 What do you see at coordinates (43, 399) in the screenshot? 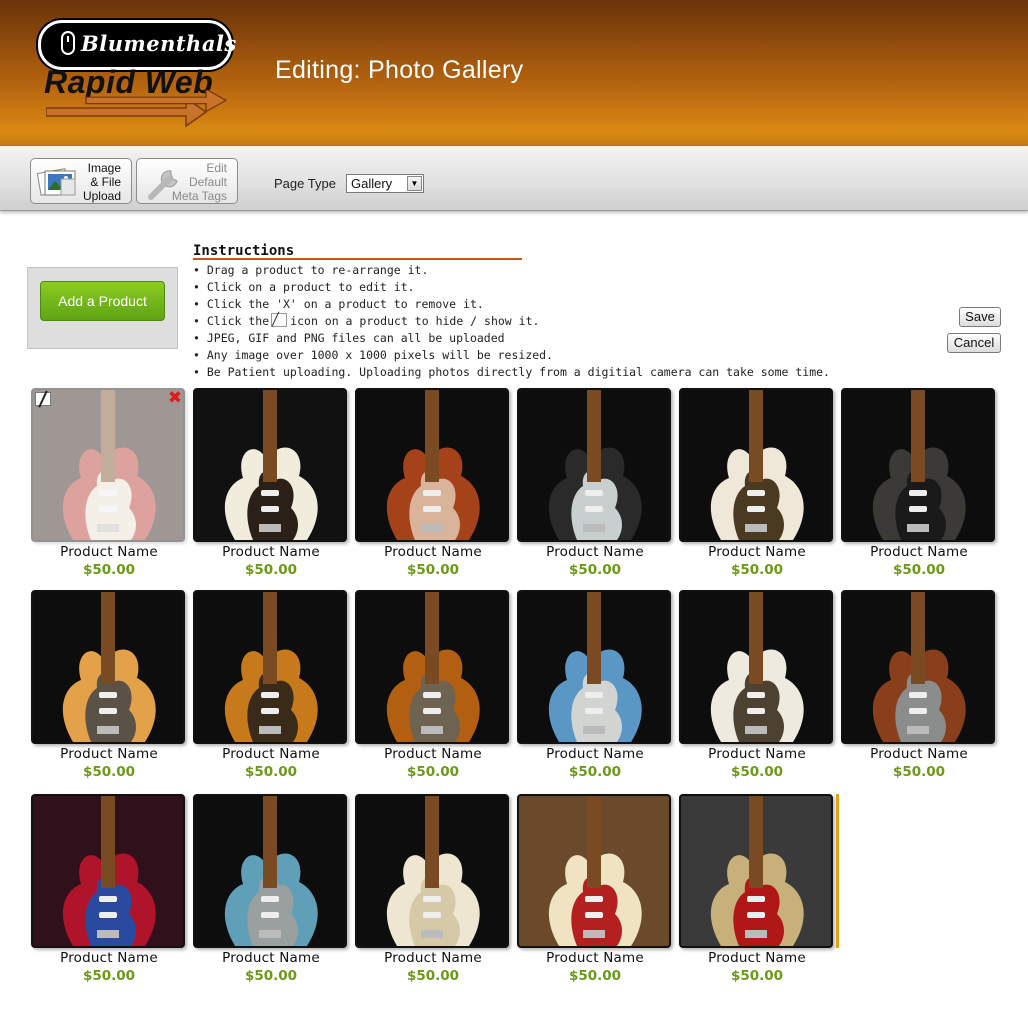
I see `hide-toggle-icon` at bounding box center [43, 399].